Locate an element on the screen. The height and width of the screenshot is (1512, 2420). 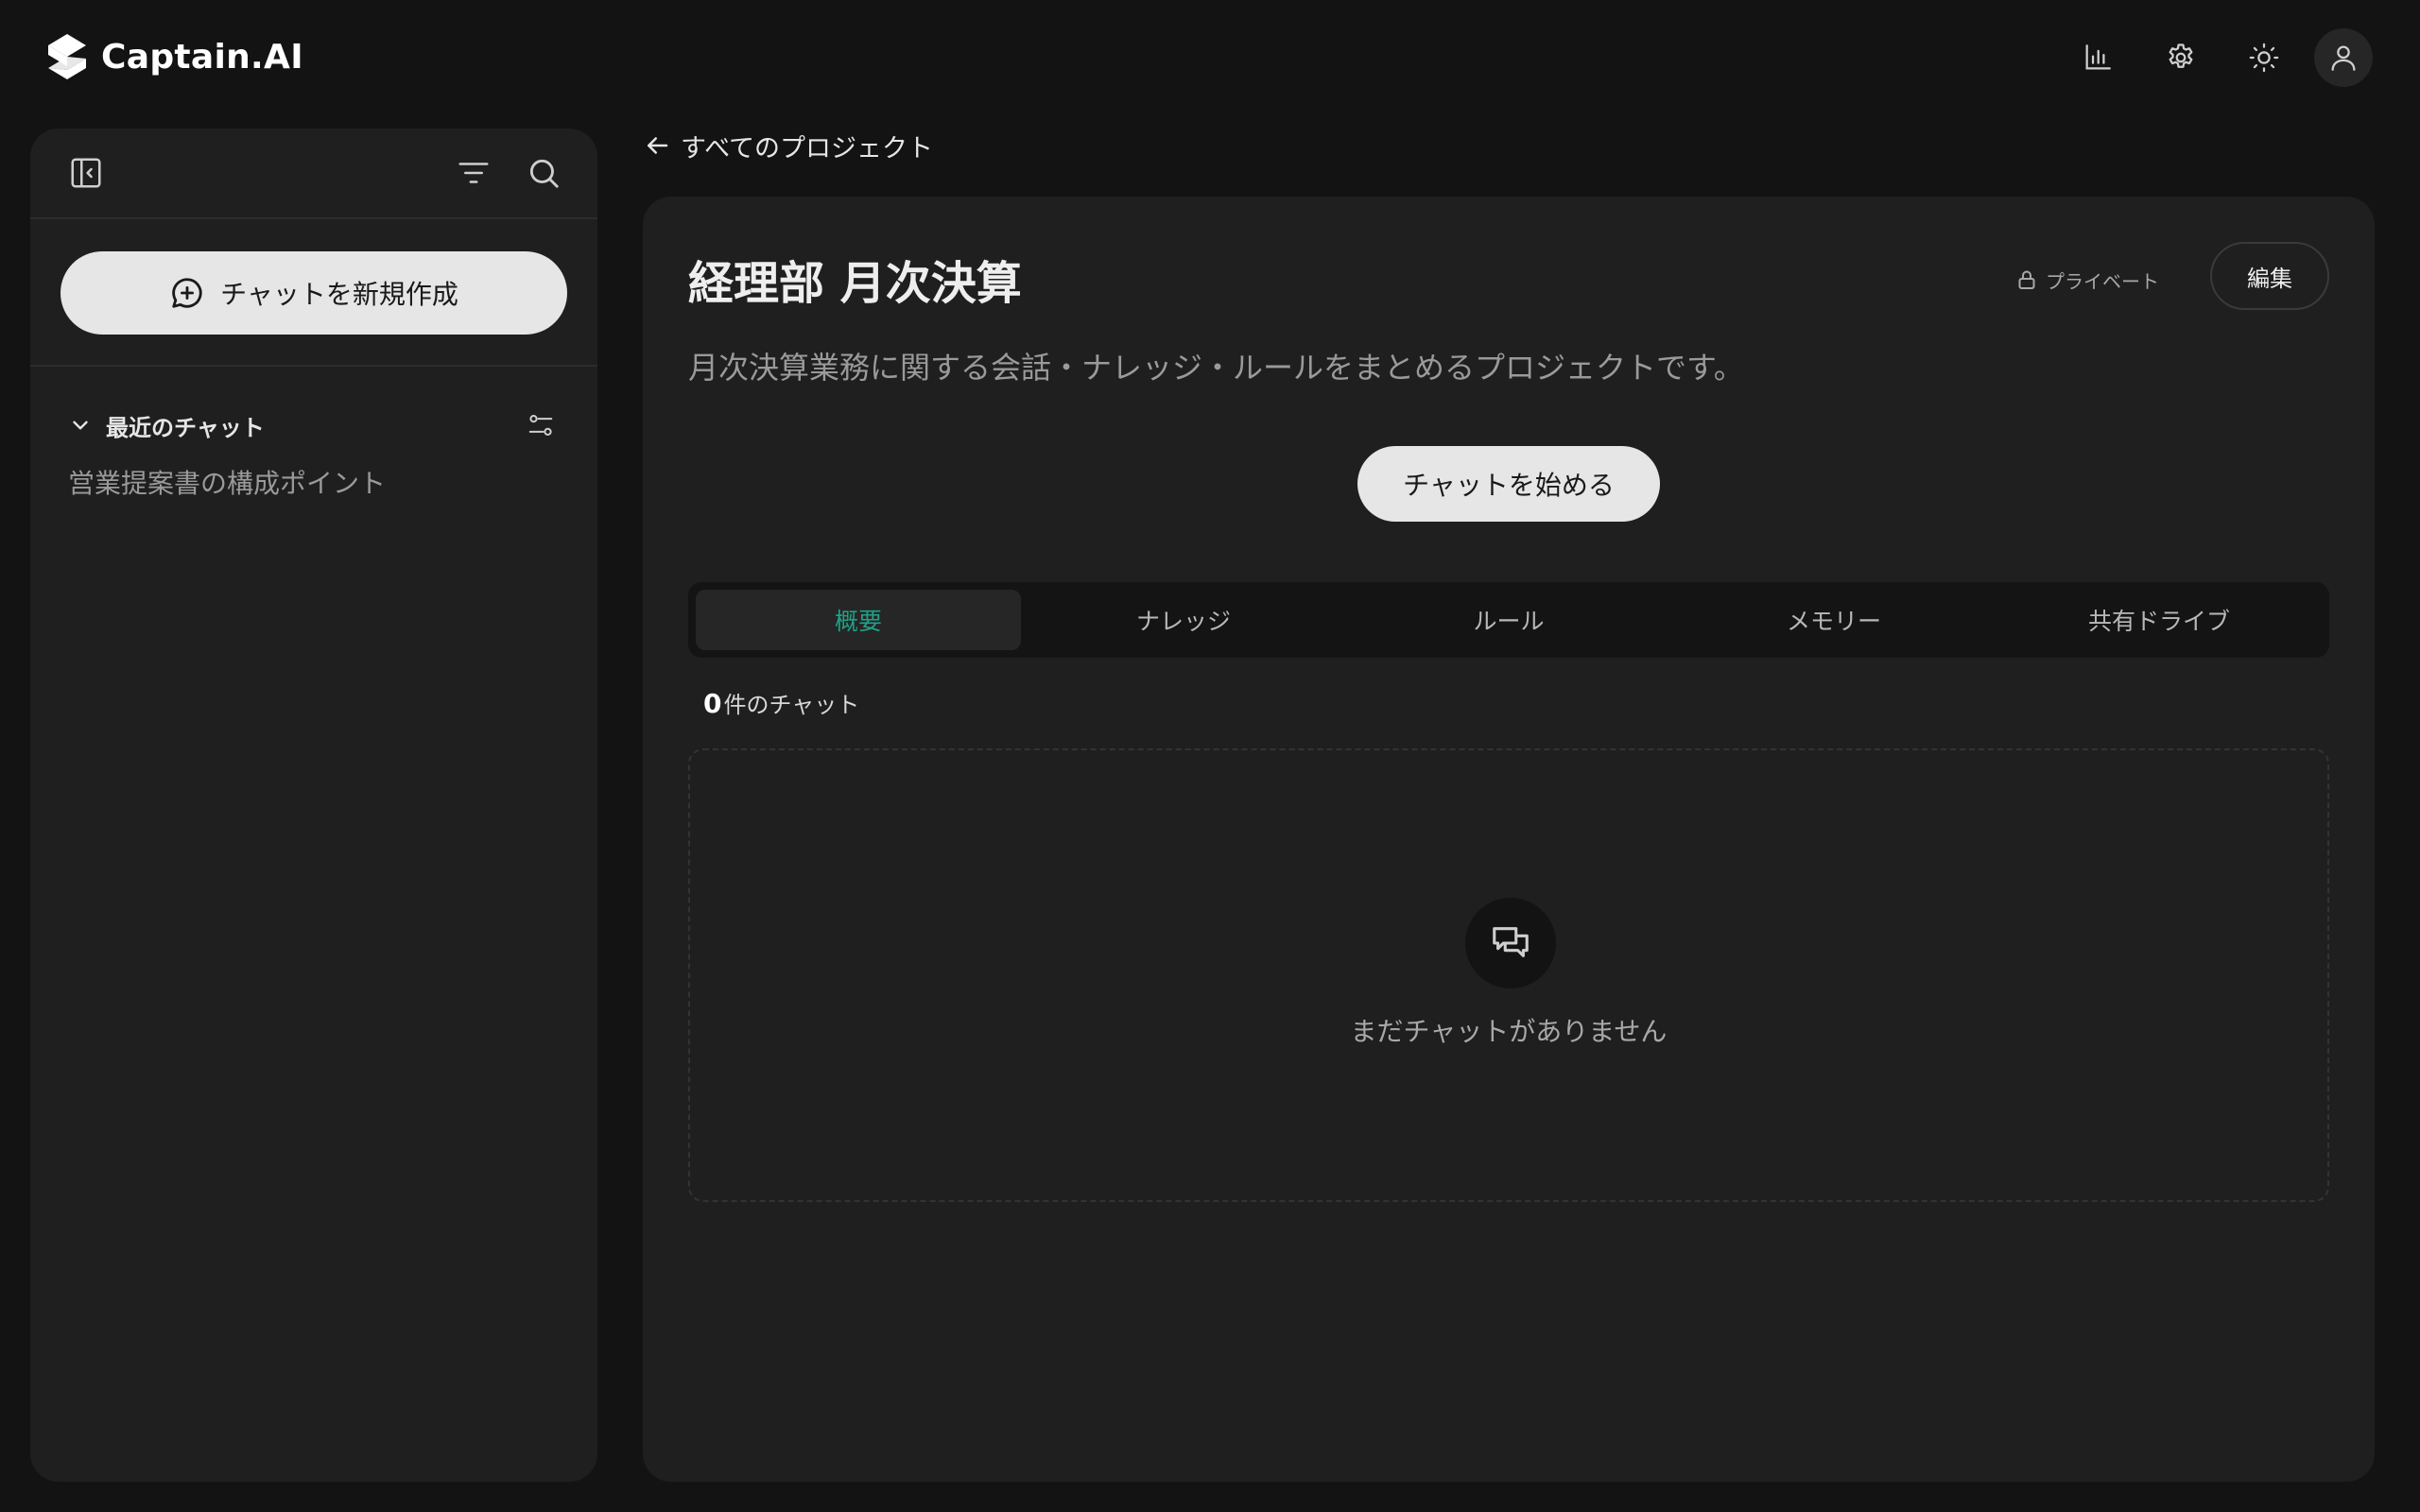
chat-count-number: 0 is located at coordinates (712, 703).